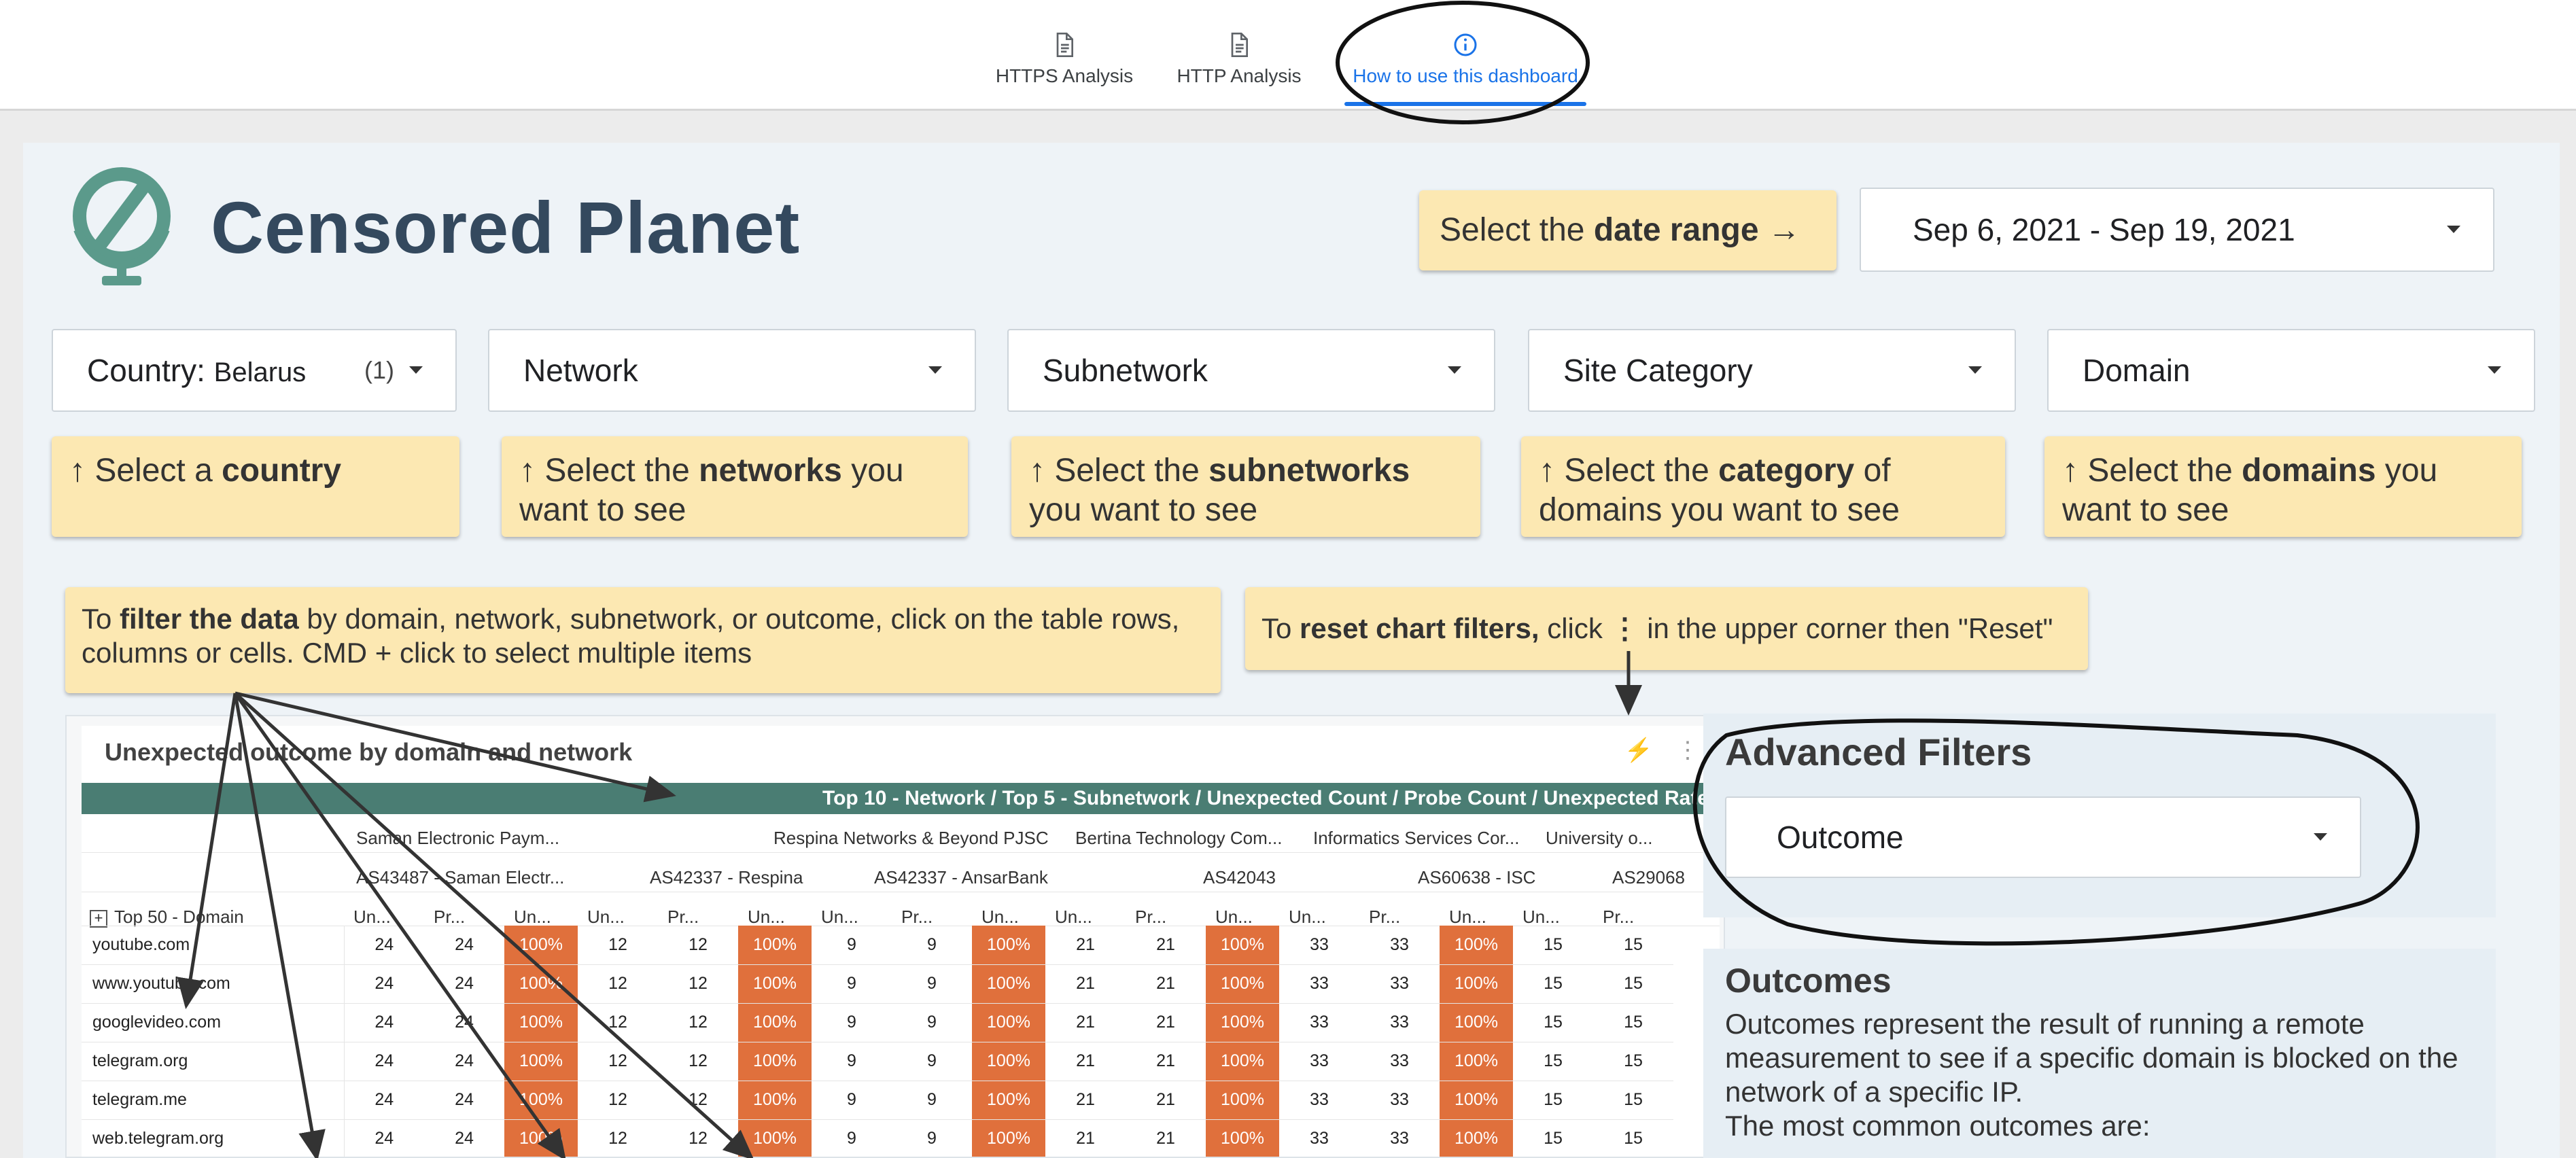 The image size is (2576, 1158). Describe the element at coordinates (213, 1022) in the screenshot. I see `domain-cell: googlevideo.com` at that location.